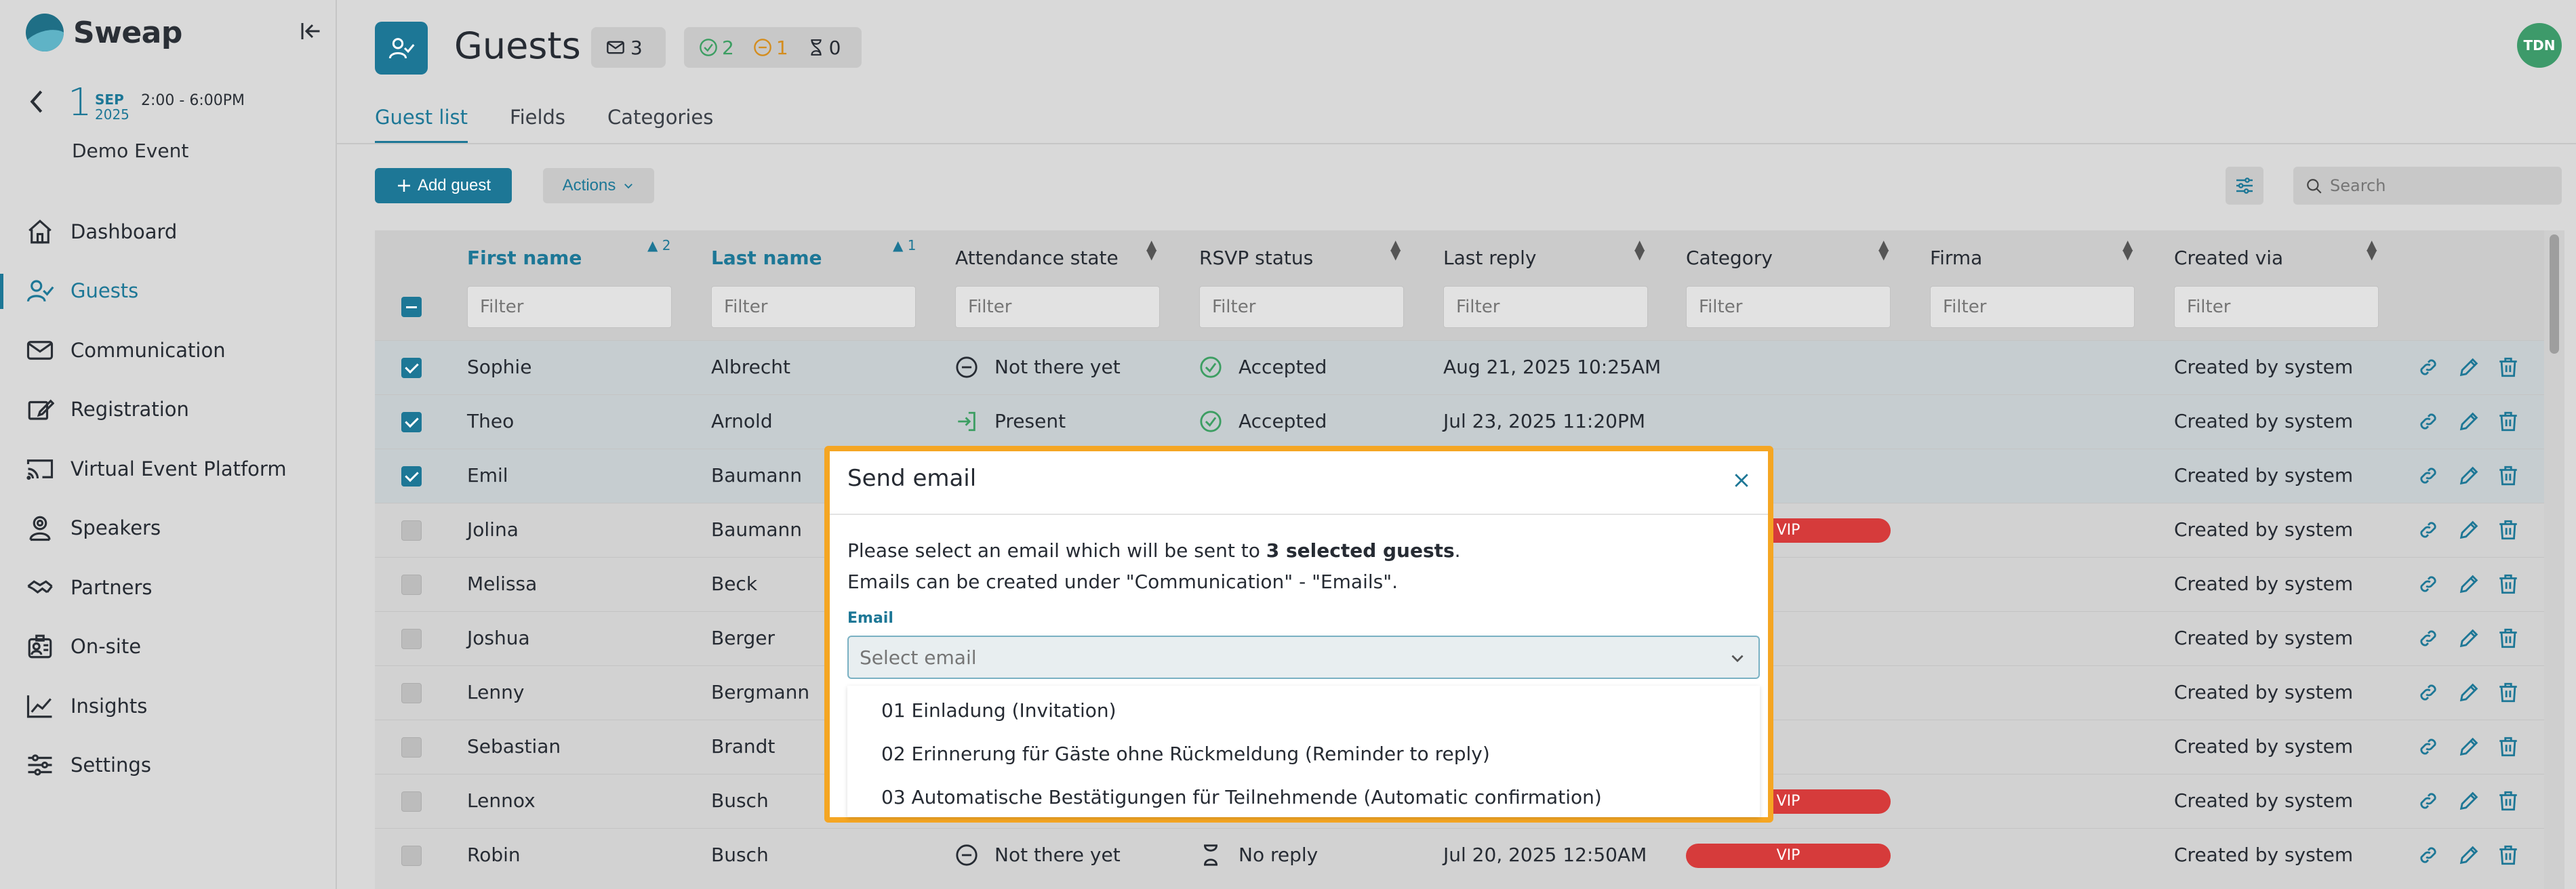 The width and height of the screenshot is (2576, 889). I want to click on tab-categories: Categories, so click(660, 125).